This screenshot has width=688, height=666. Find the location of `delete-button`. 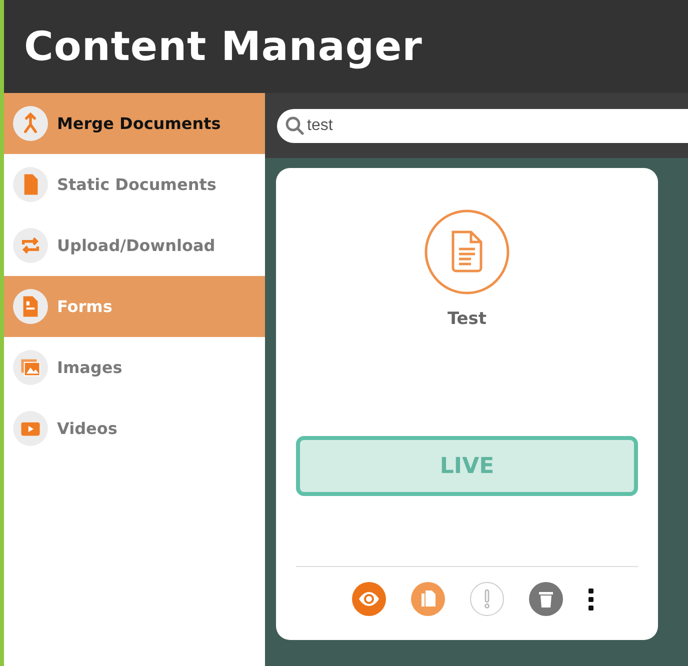

delete-button is located at coordinates (546, 599).